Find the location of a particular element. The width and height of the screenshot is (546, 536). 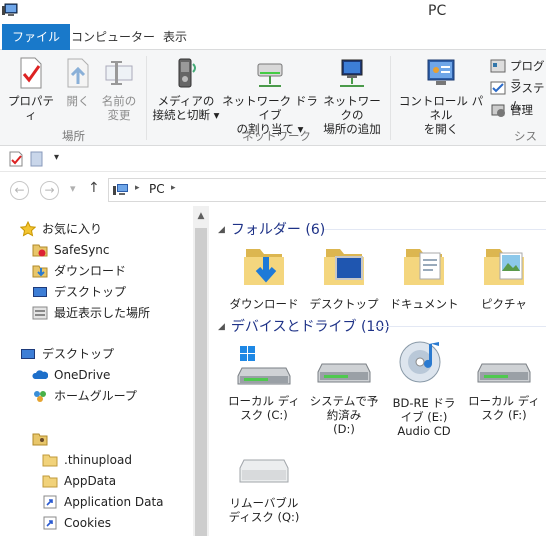

scroll-up-button: ▲ is located at coordinates (201, 216).